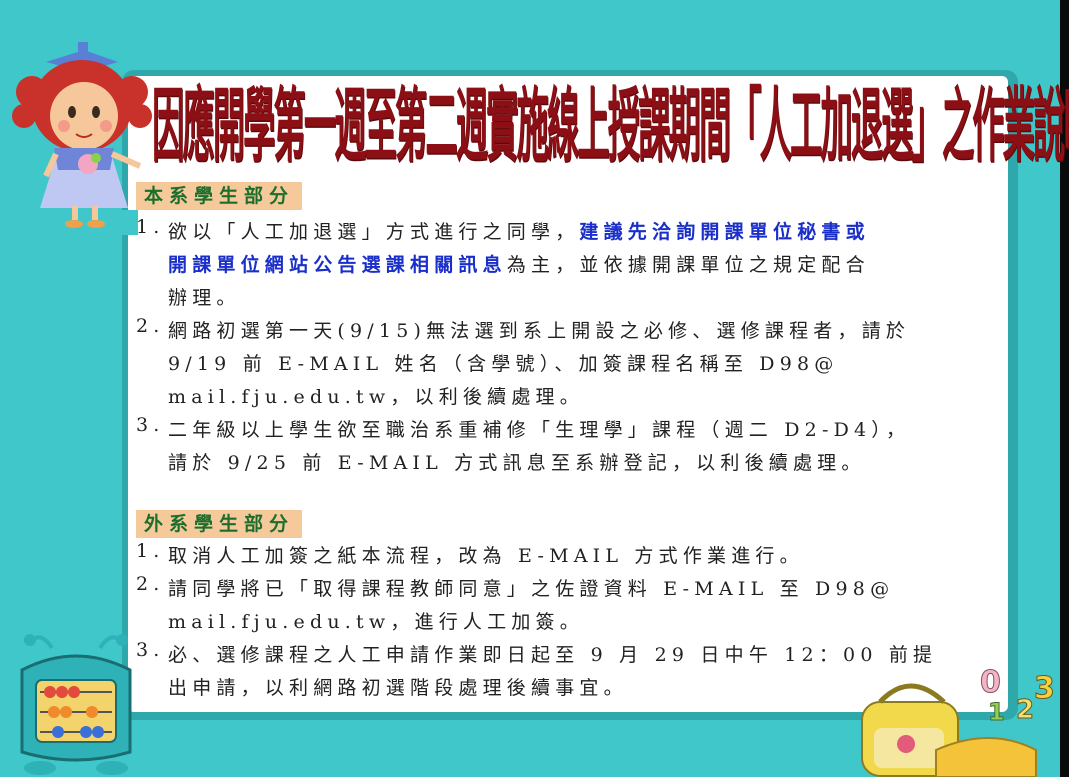  What do you see at coordinates (219, 524) in the screenshot?
I see `section-label-other-departments: 外系學生部分` at bounding box center [219, 524].